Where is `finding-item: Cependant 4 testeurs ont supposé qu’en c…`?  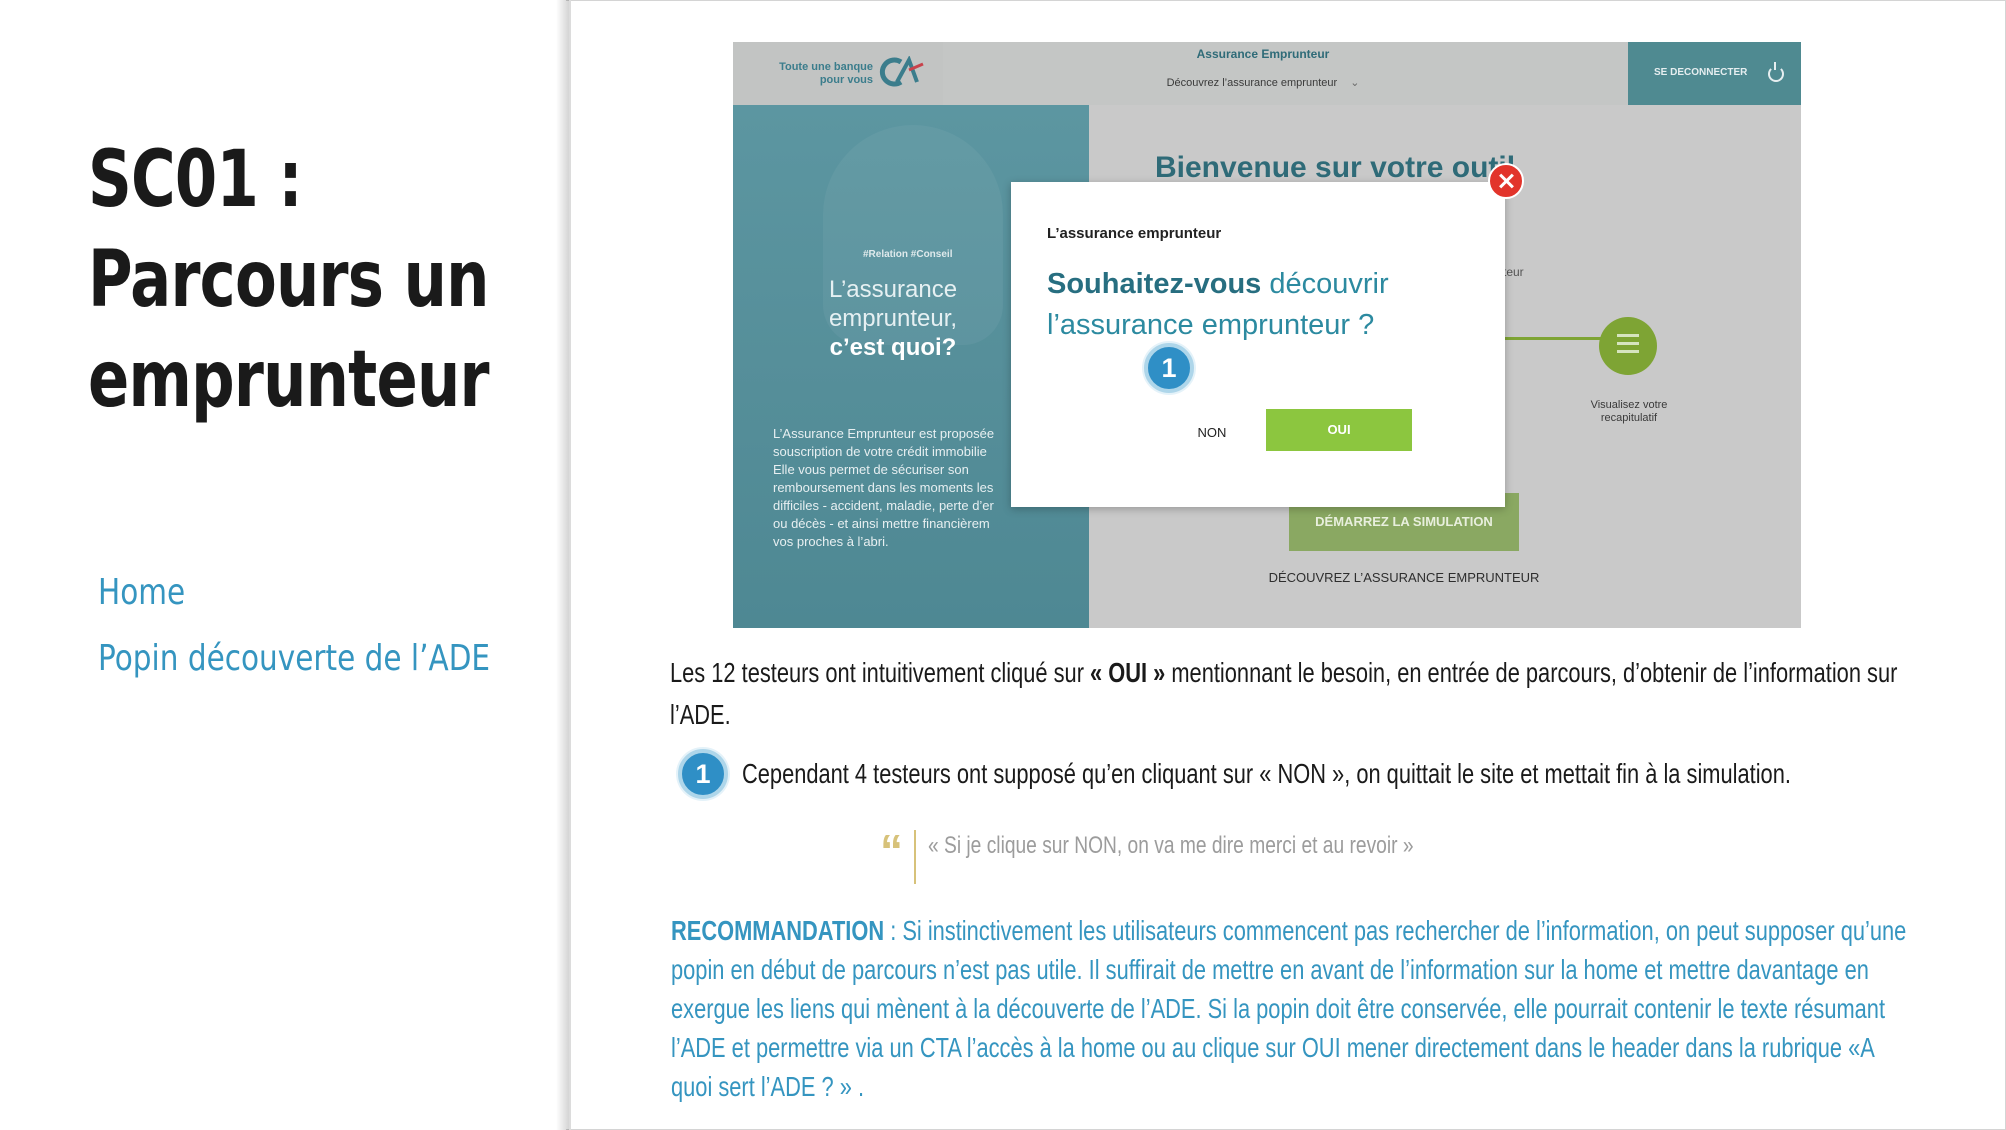 finding-item: Cependant 4 testeurs ont supposé qu’en c… is located at coordinates (1266, 773).